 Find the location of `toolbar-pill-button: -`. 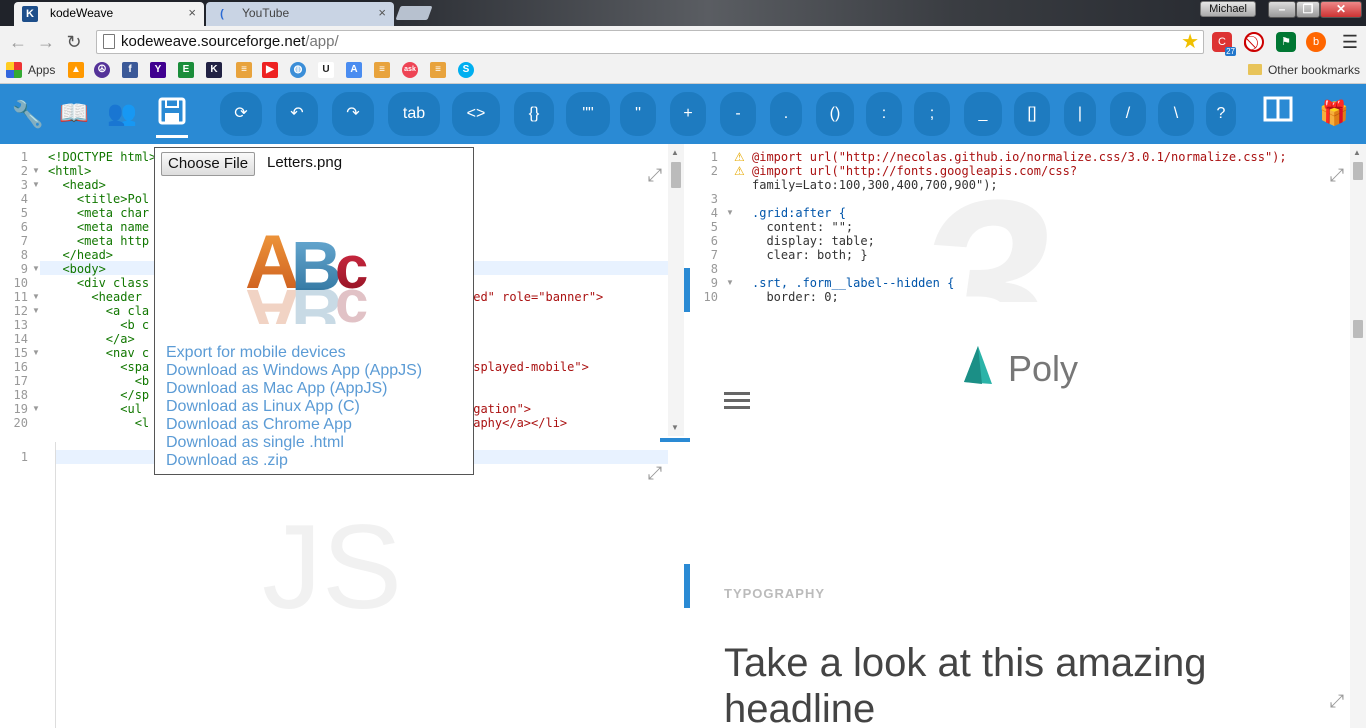

toolbar-pill-button: - is located at coordinates (738, 114).